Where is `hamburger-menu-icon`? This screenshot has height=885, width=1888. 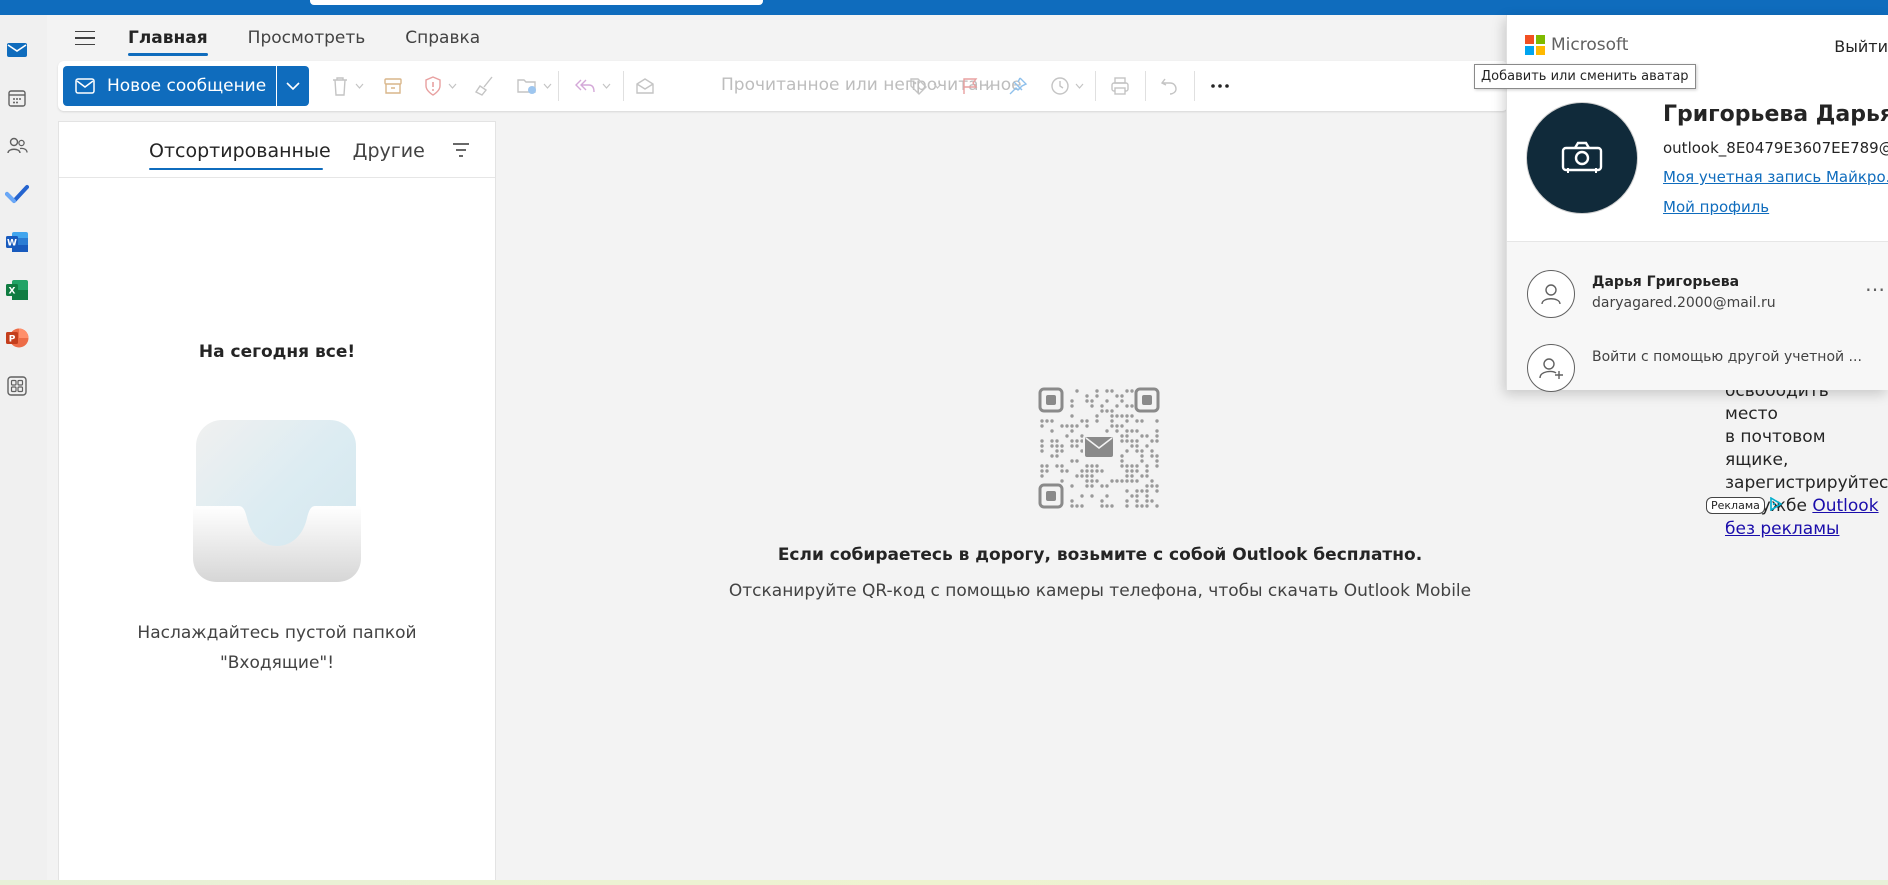 hamburger-menu-icon is located at coordinates (85, 38).